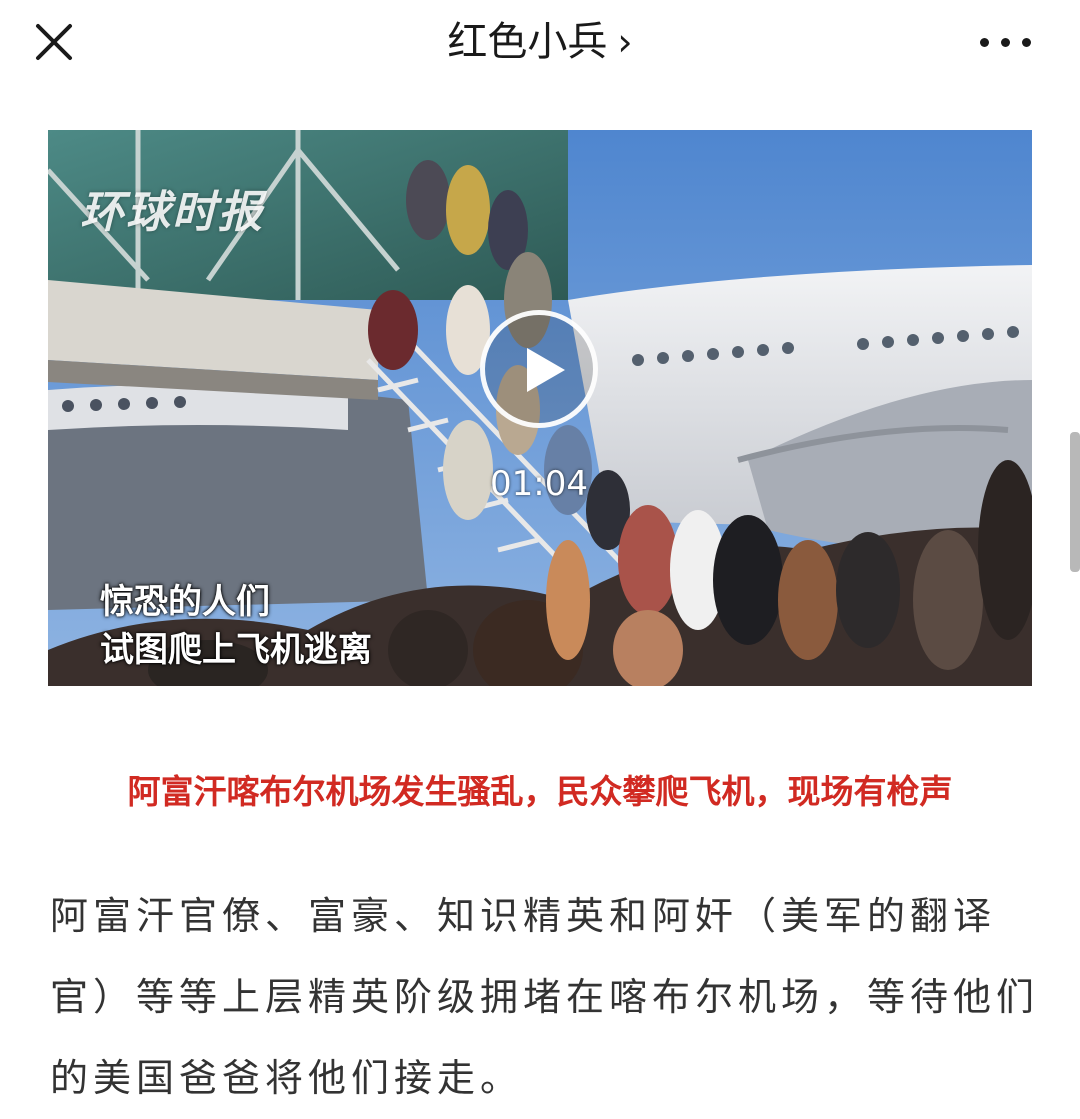 This screenshot has height=1119, width=1080. Describe the element at coordinates (527, 42) in the screenshot. I see `account-name: 红色小兵` at that location.